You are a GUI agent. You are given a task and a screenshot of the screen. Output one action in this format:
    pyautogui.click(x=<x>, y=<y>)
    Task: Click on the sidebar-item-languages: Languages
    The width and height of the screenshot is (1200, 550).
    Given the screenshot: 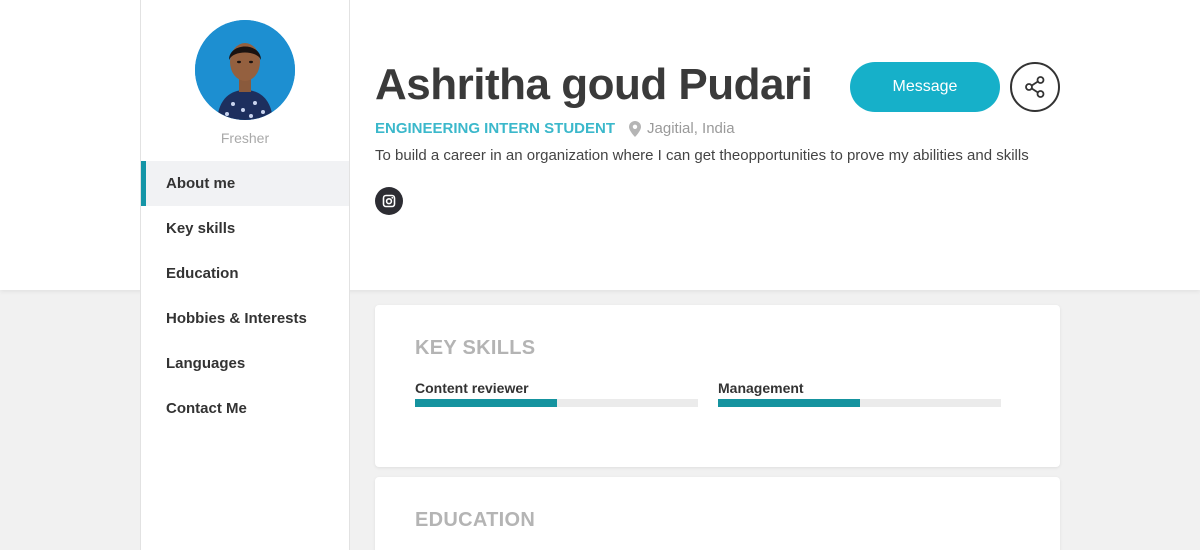 What is the action you would take?
    pyautogui.click(x=245, y=363)
    